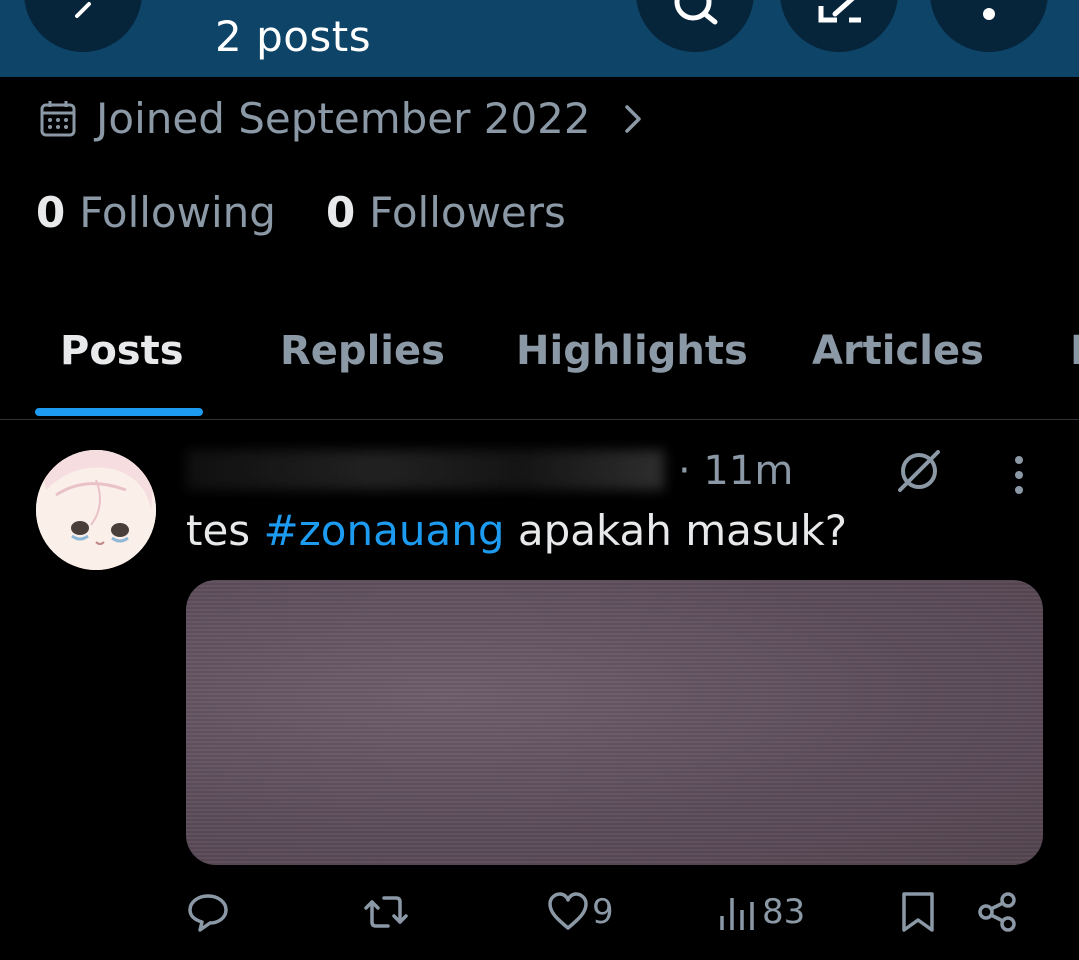 The height and width of the screenshot is (960, 1079). I want to click on joined-date-row: Joined September 2022, so click(341, 118).